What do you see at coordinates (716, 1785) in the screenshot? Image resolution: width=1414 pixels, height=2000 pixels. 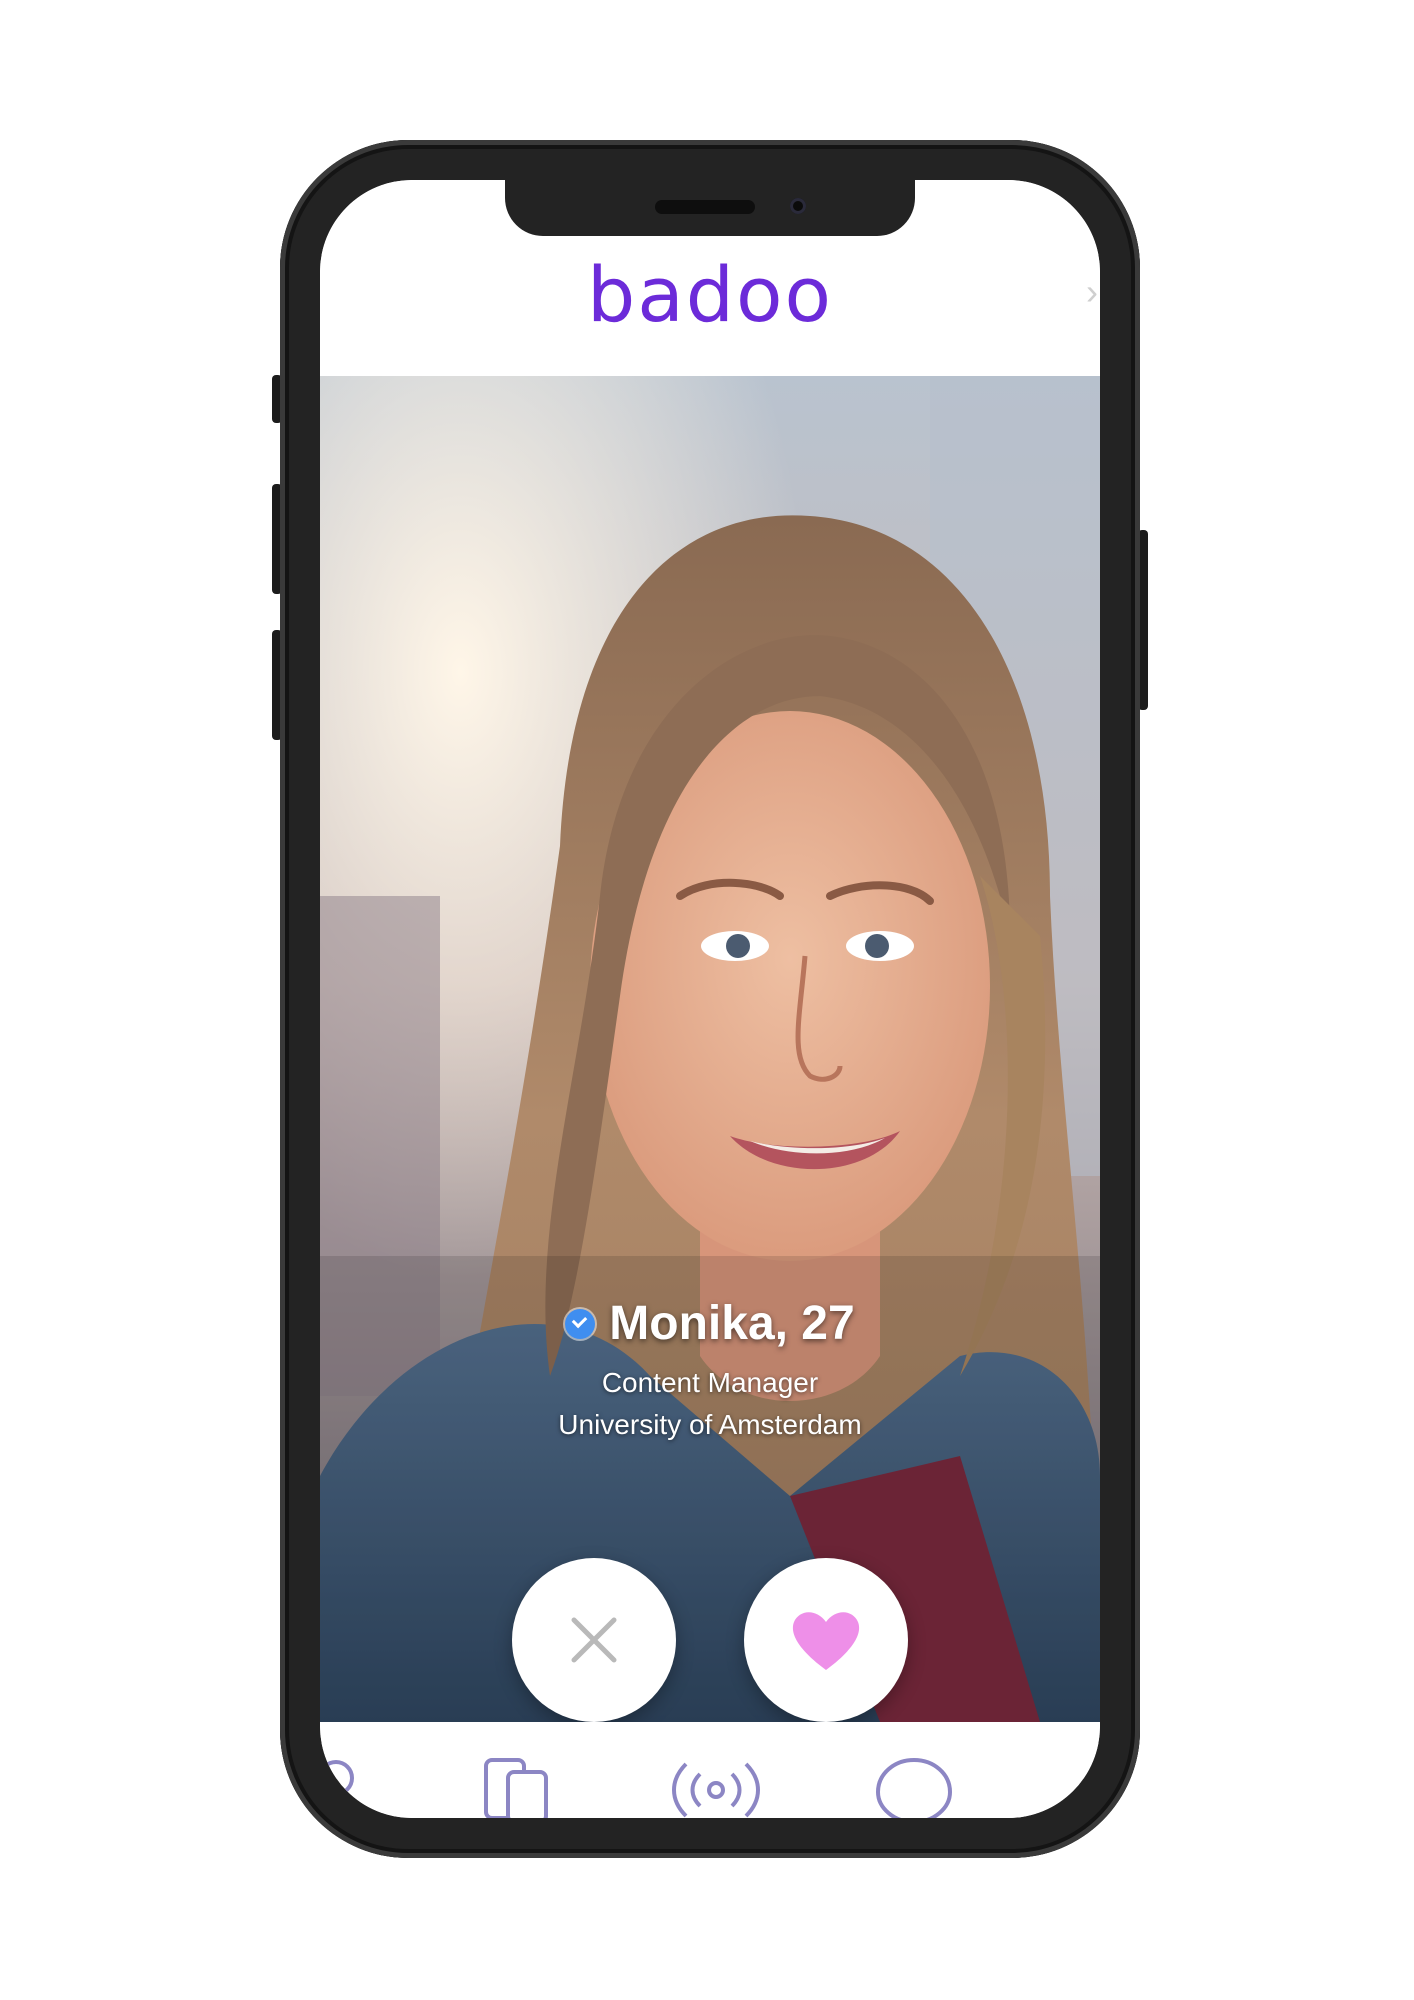 I see `live-broadcast-icon` at bounding box center [716, 1785].